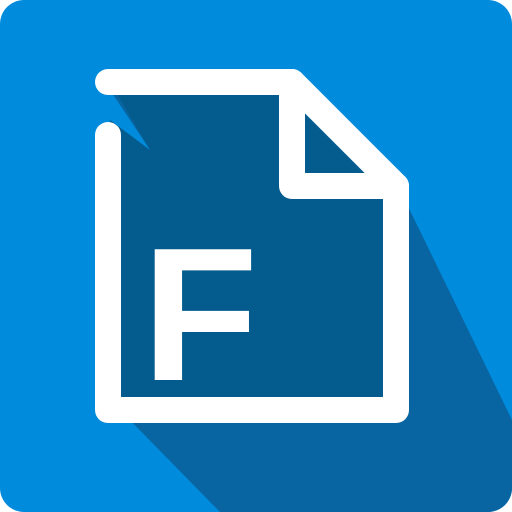  What do you see at coordinates (200, 315) in the screenshot?
I see `file-type-letter: F` at bounding box center [200, 315].